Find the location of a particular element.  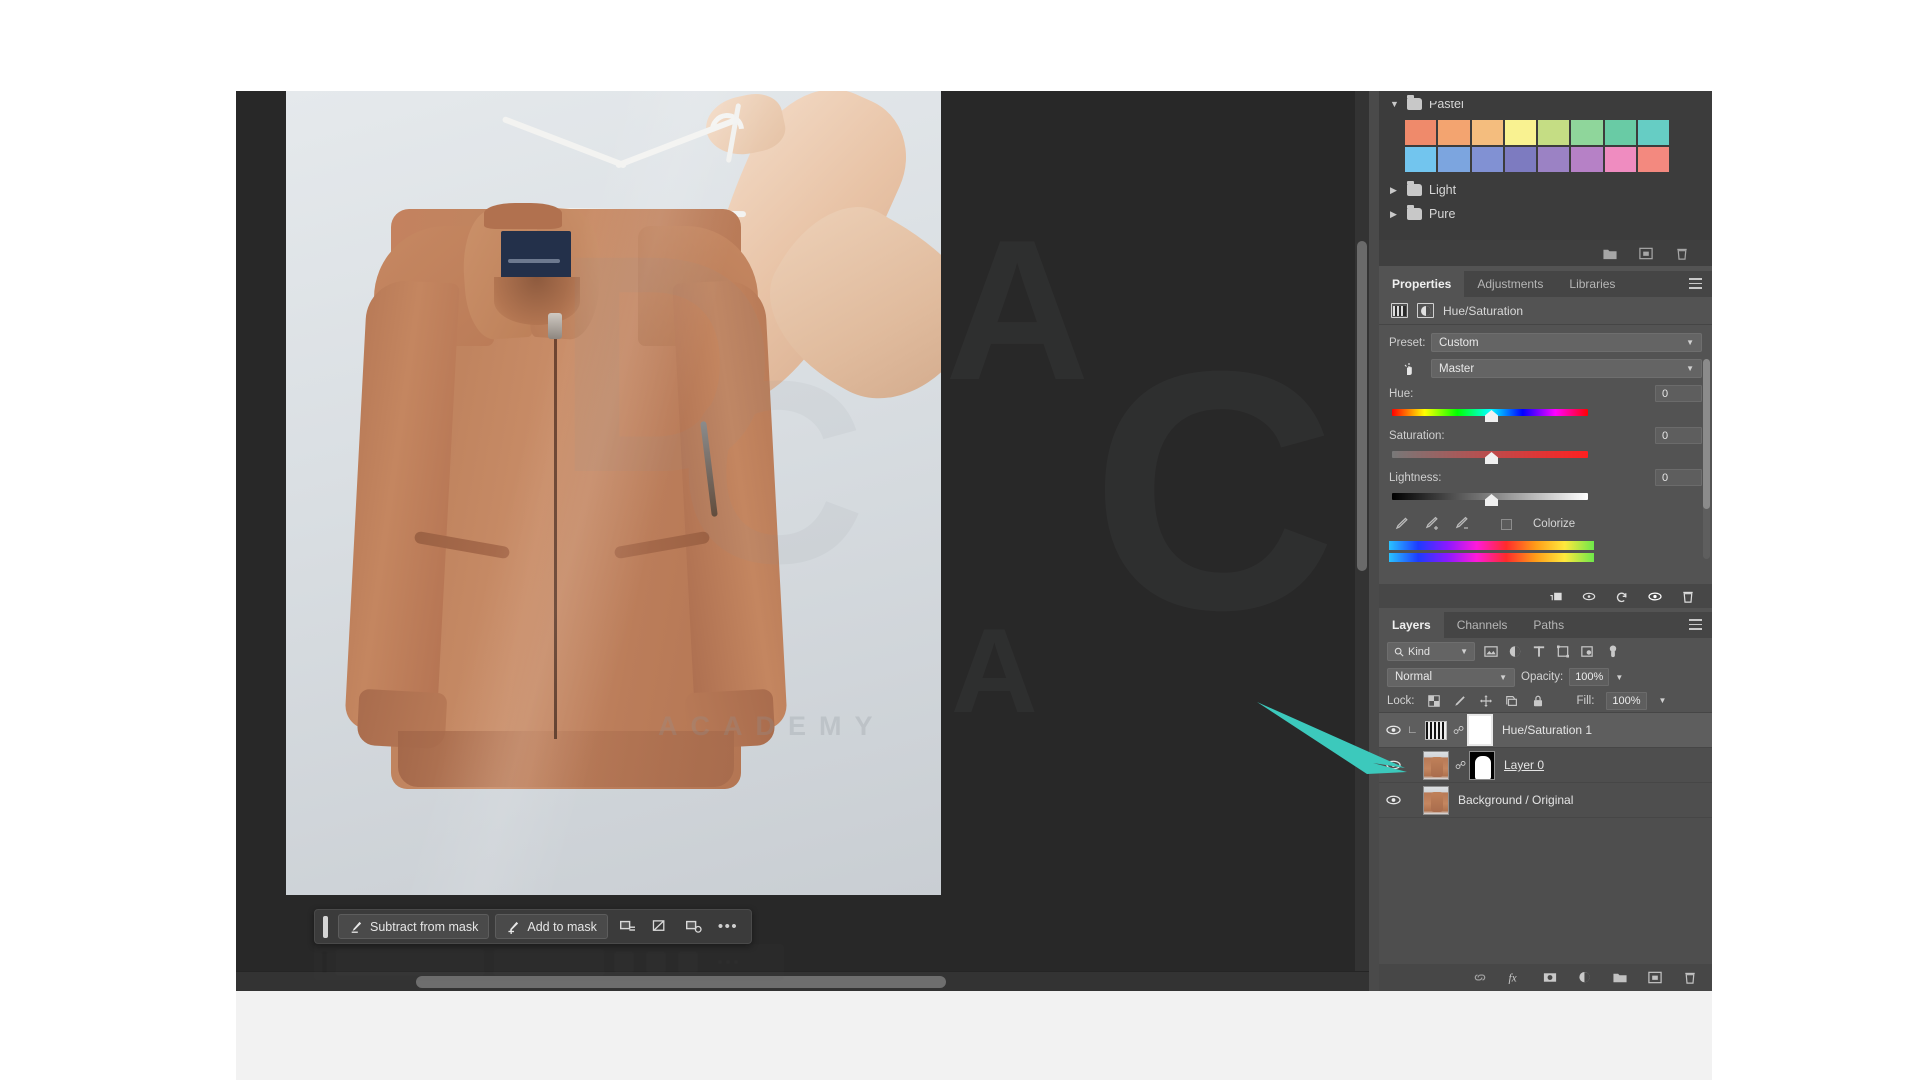

table-row: ∟ ☍ Hue/Saturation 1 is located at coordinates (1545, 730).